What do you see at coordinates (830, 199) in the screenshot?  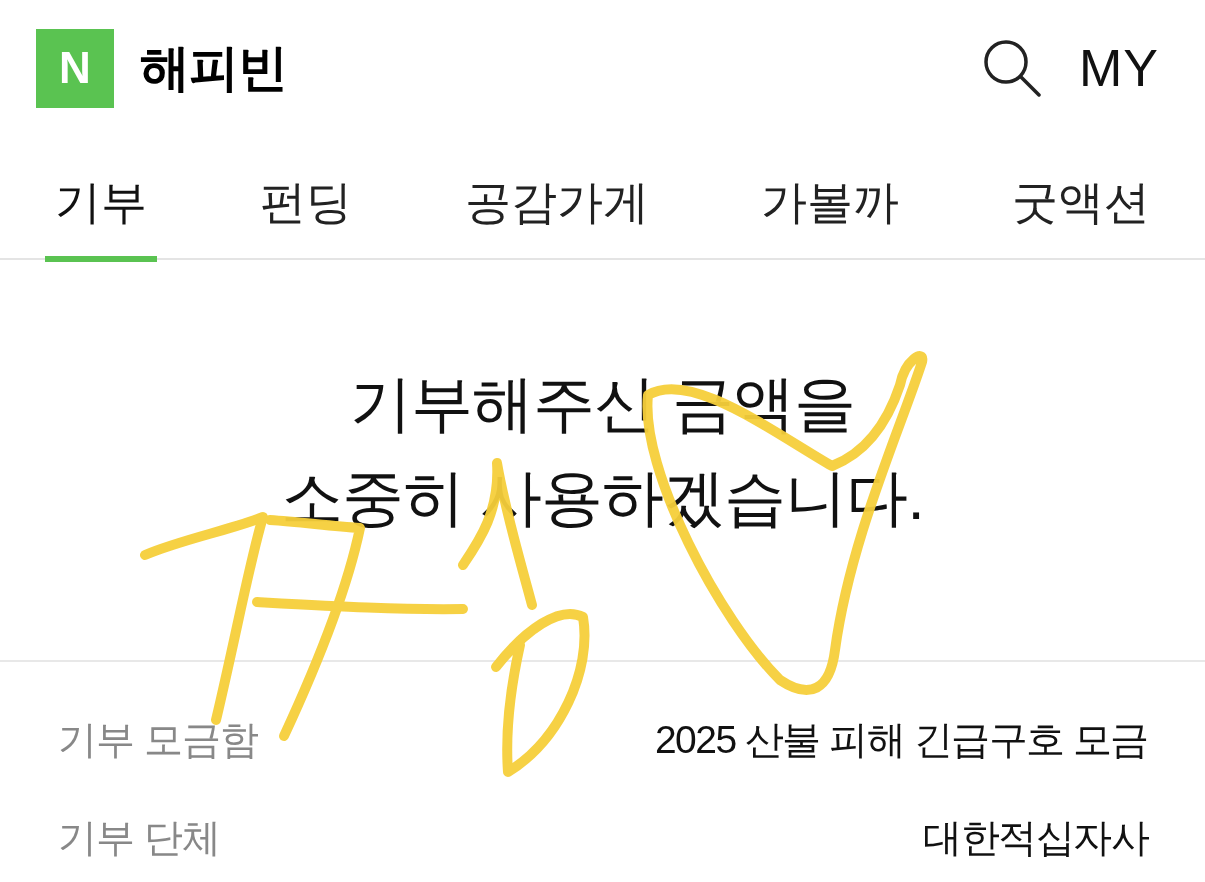 I see `nav-tab: 가볼까` at bounding box center [830, 199].